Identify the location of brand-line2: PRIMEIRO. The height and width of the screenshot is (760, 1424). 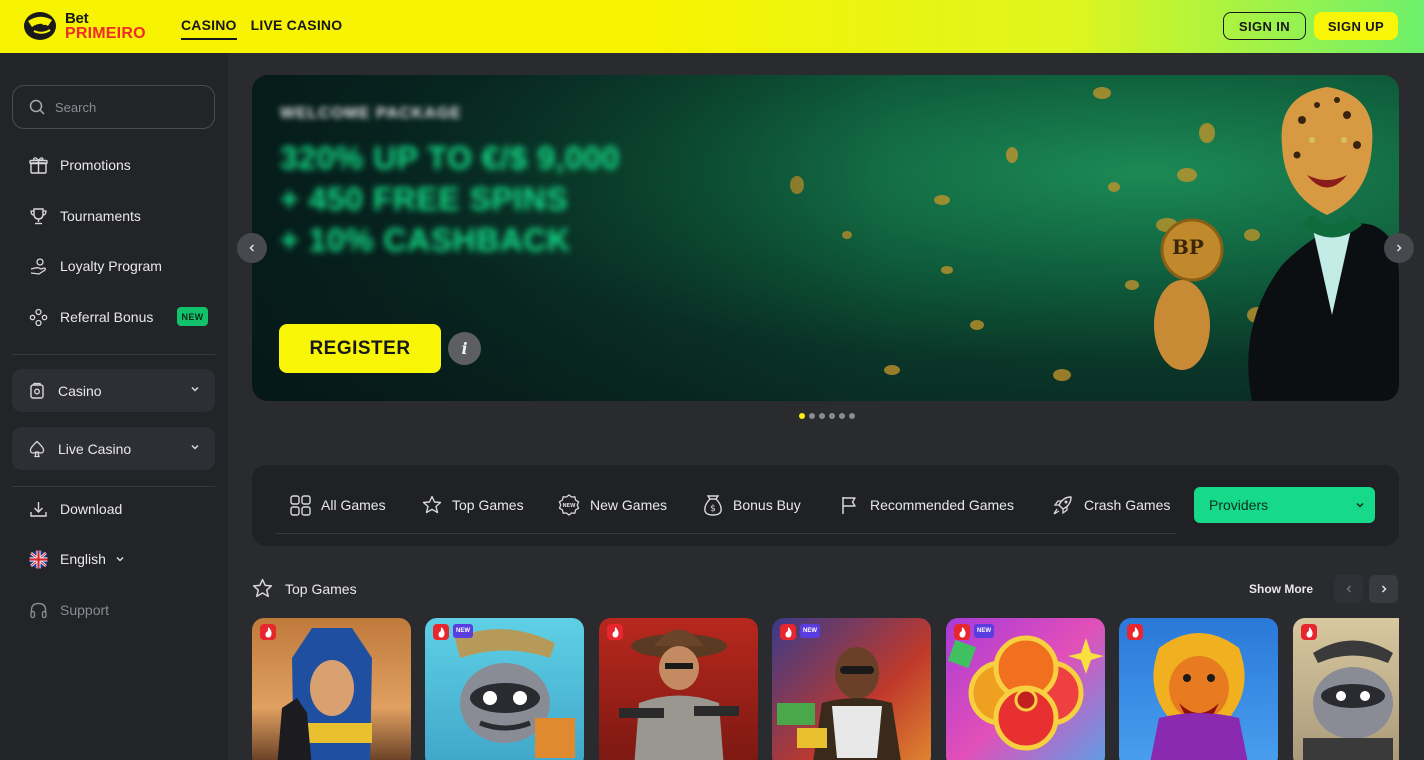
(105, 33).